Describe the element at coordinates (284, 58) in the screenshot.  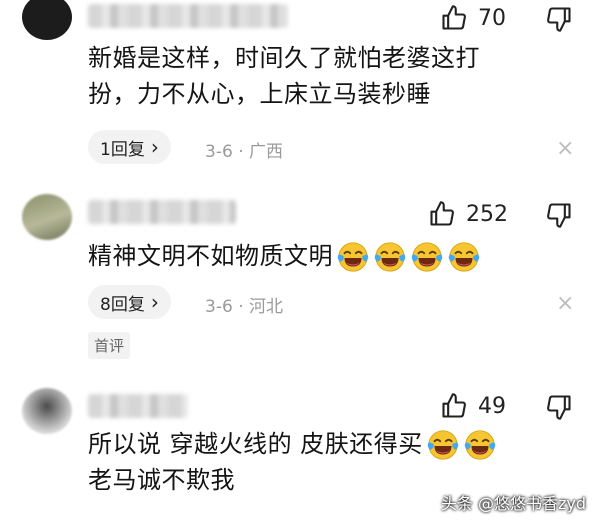
I see `comment-text-line: 新婚是这样，时间久了就怕老婆这打` at that location.